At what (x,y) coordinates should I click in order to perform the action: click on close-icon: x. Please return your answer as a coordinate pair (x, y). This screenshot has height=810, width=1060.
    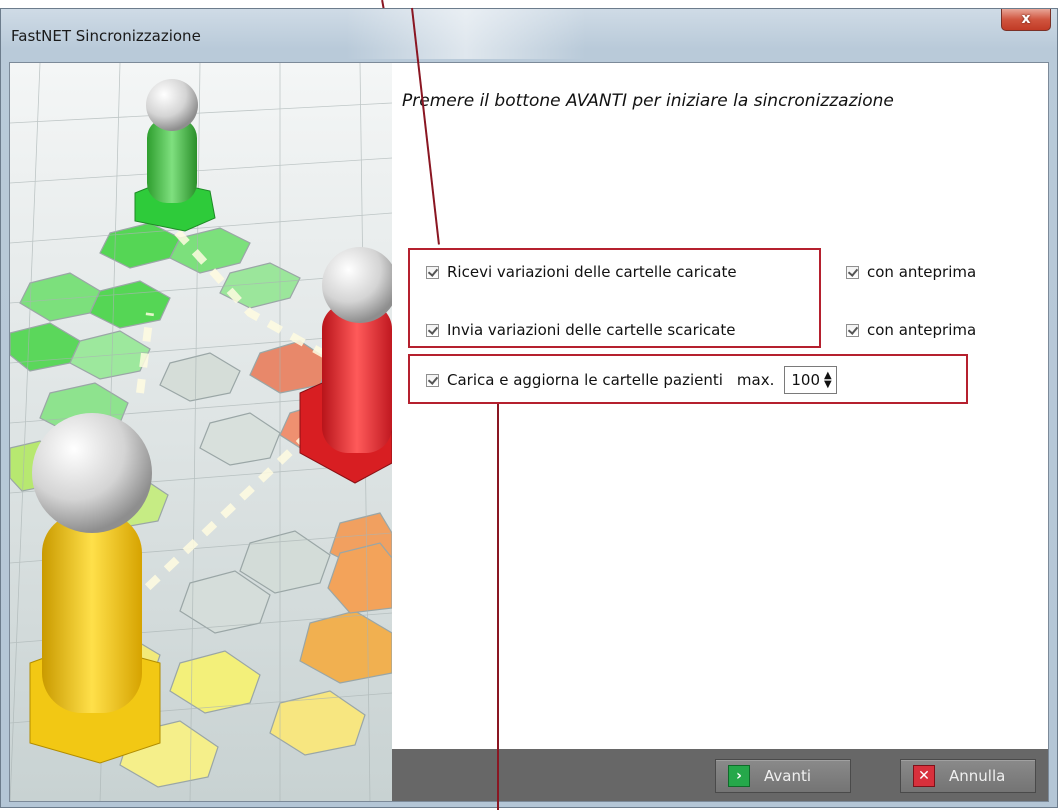
    Looking at the image, I should click on (1026, 19).